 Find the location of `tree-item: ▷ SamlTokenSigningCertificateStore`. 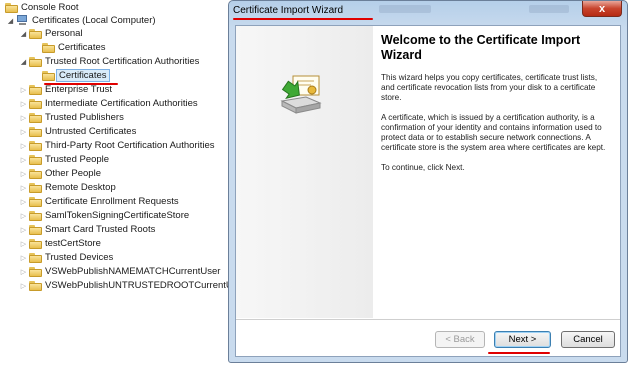

tree-item: ▷ SamlTokenSigningCertificateStore is located at coordinates (104, 215).